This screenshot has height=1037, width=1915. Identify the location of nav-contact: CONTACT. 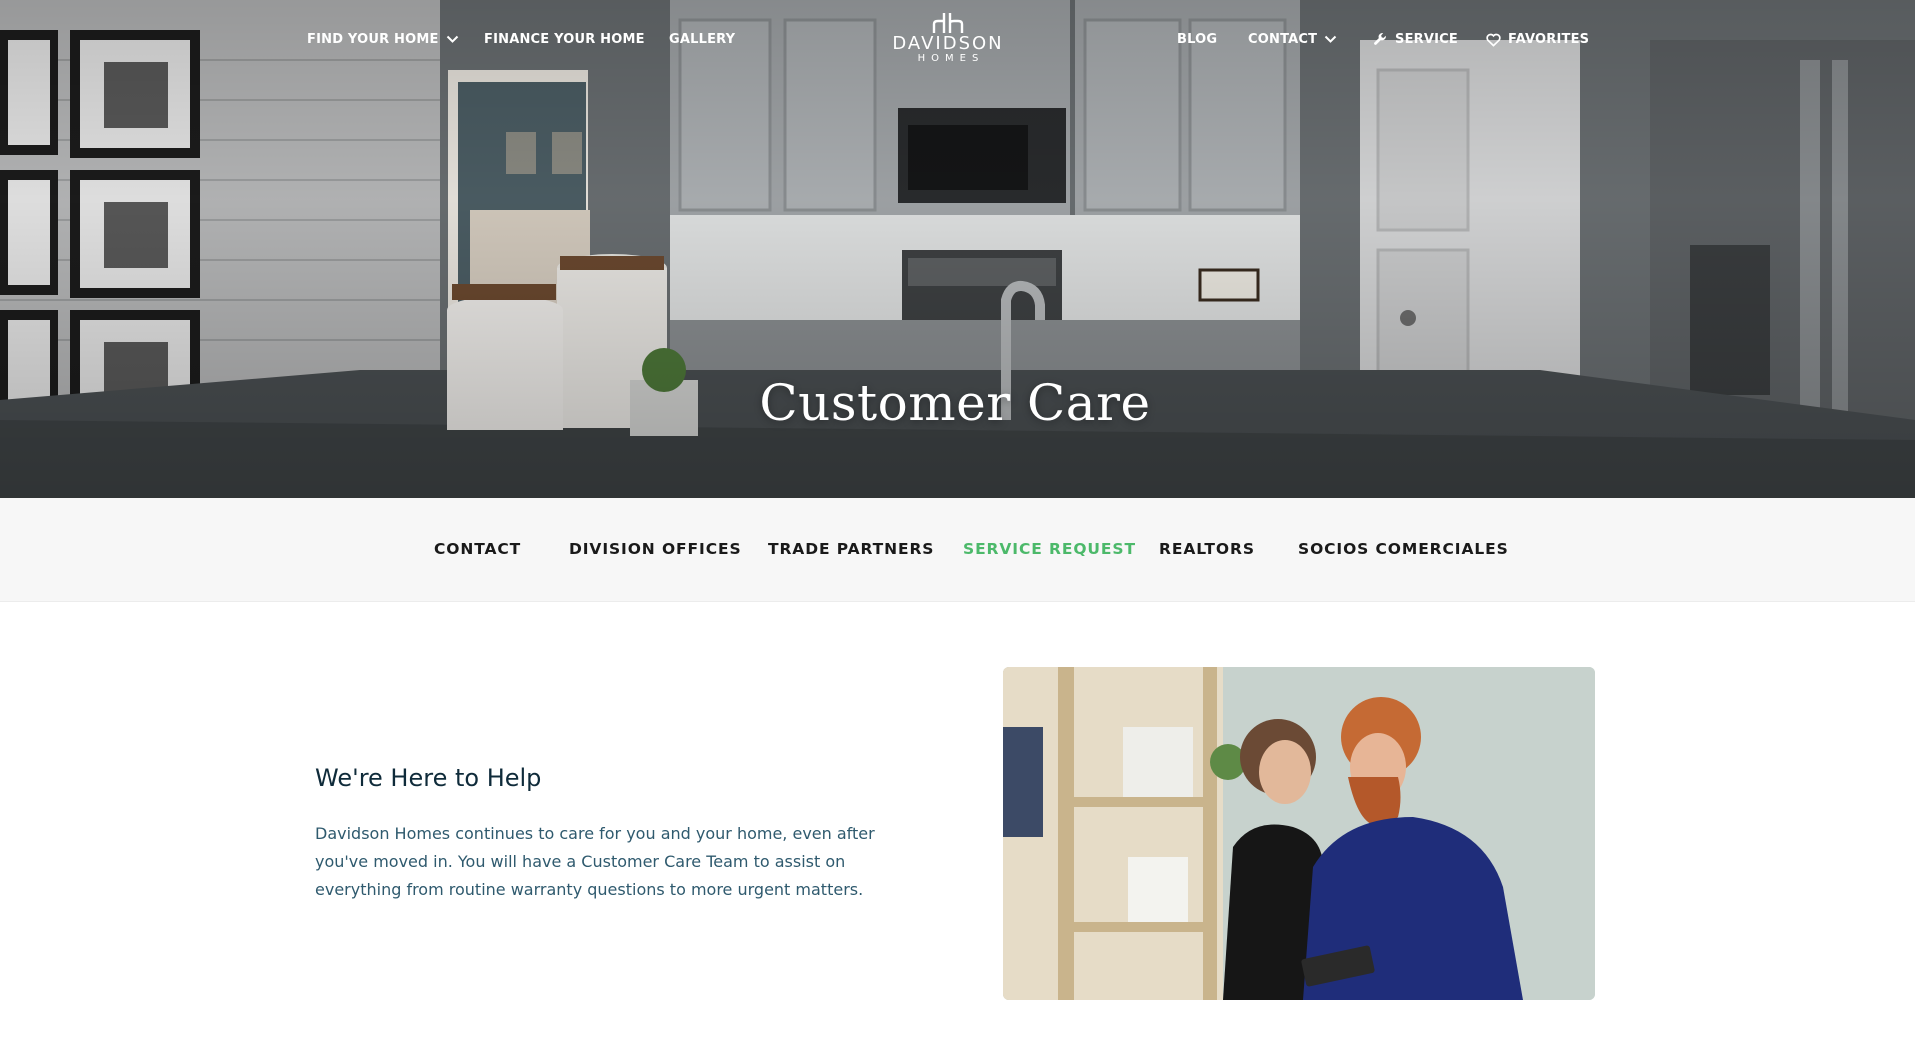
(1292, 39).